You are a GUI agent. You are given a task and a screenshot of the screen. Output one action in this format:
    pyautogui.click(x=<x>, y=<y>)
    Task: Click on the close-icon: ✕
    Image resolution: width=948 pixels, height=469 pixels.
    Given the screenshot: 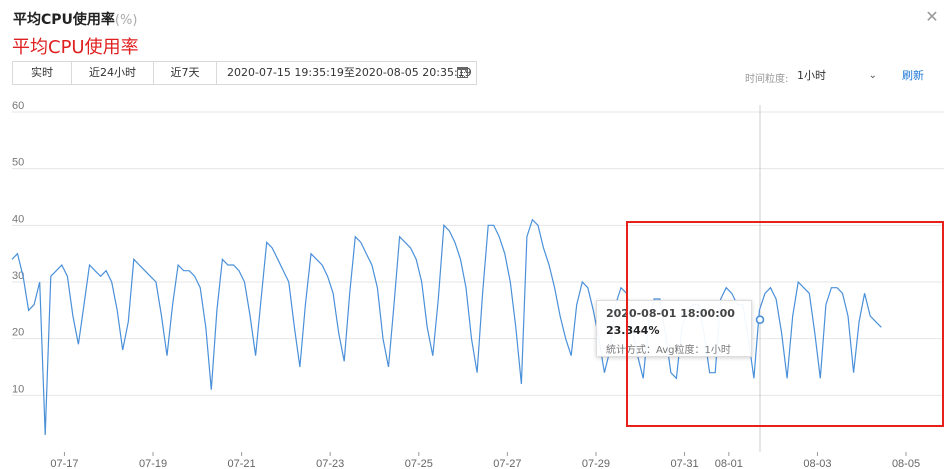 What is the action you would take?
    pyautogui.click(x=932, y=17)
    